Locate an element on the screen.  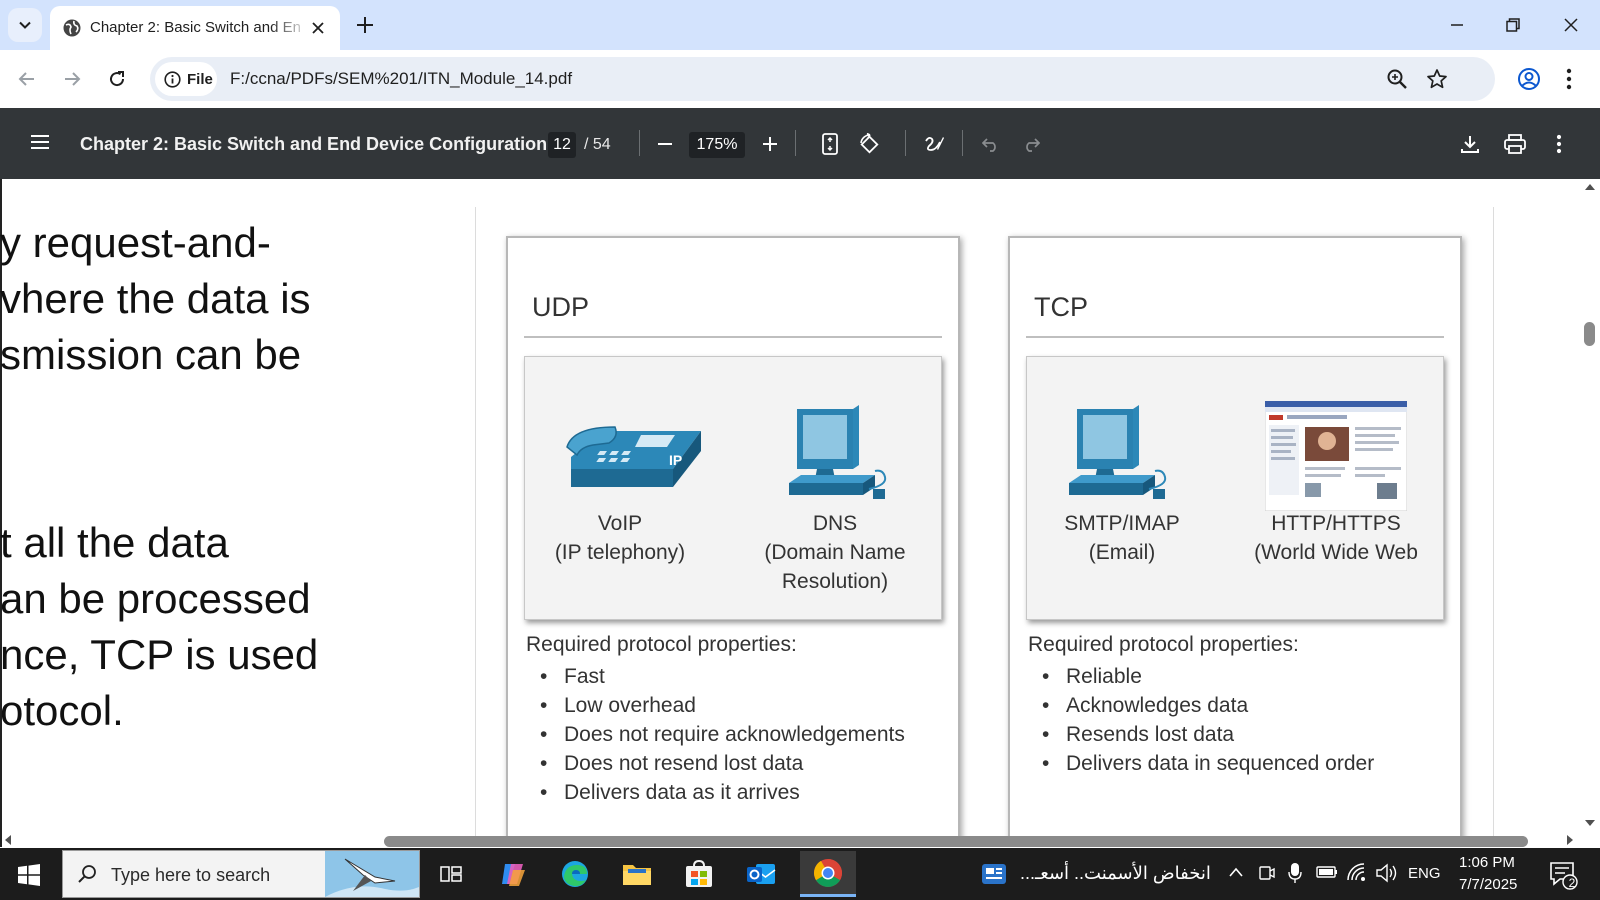
chrome-icon is located at coordinates (828, 873).